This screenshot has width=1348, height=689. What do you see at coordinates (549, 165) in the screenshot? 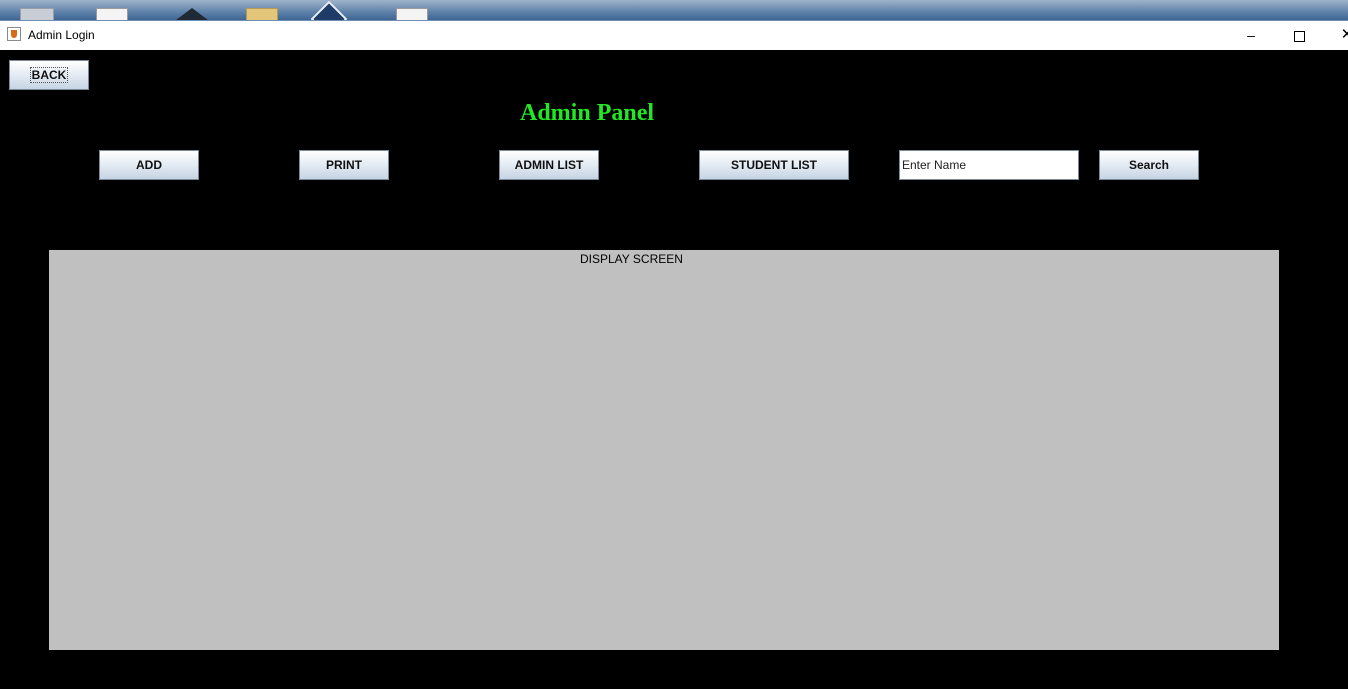
I see `admin-list-button: ADMIN LIST` at bounding box center [549, 165].